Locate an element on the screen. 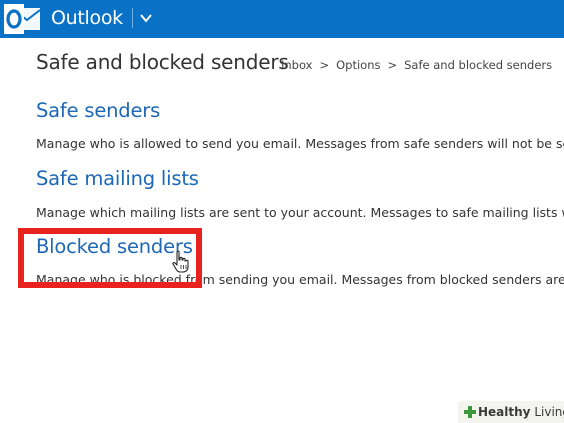 The image size is (564, 423). safe-senders-link: Safe senders is located at coordinates (98, 111).